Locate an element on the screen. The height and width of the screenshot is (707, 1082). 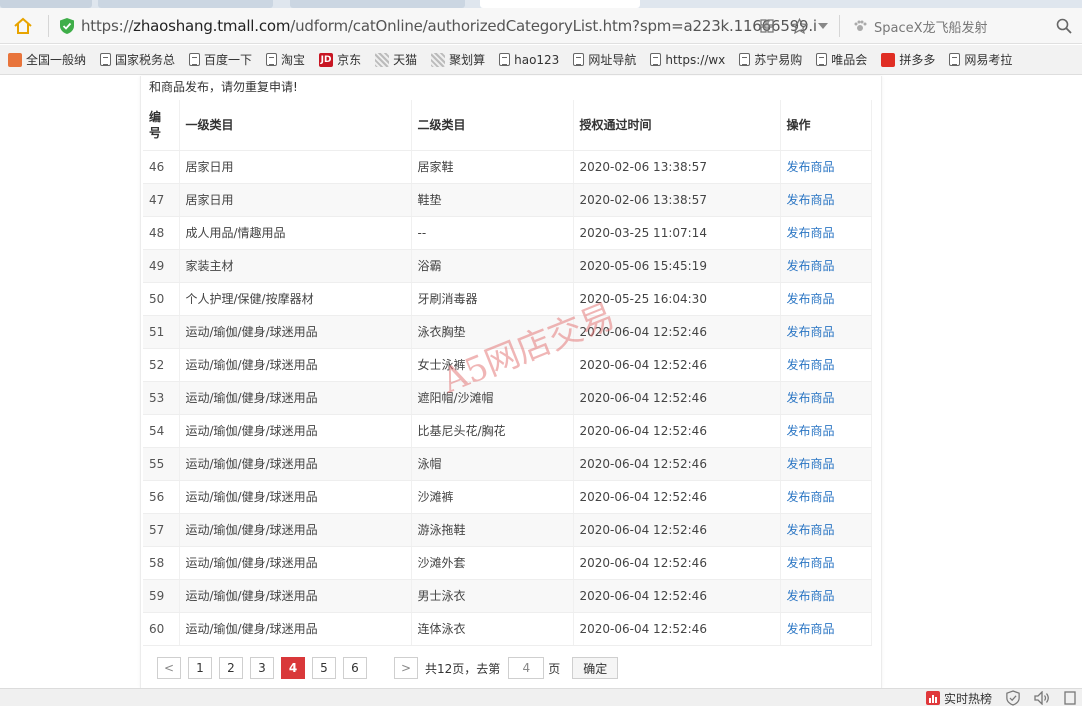
cell-time: 2020-05-25 16:04:30 is located at coordinates (677, 299).